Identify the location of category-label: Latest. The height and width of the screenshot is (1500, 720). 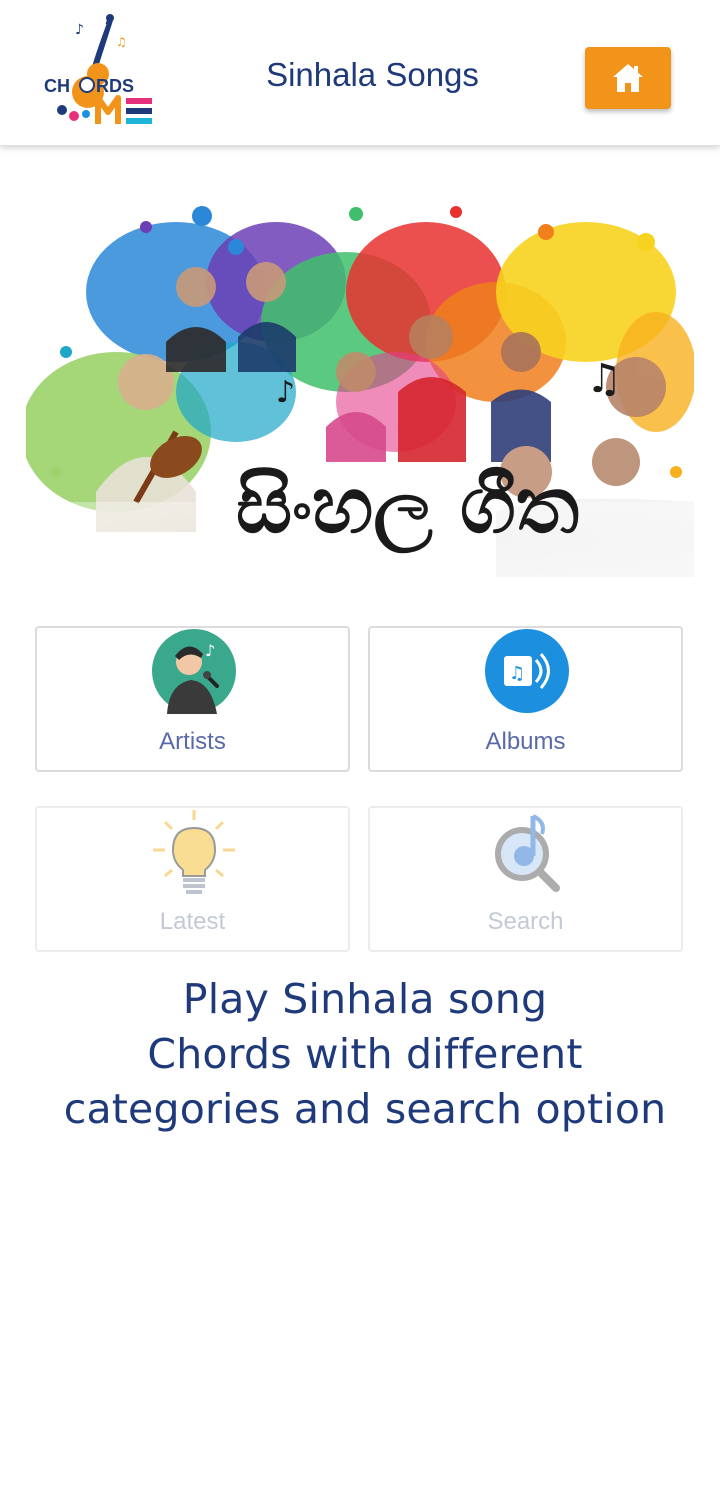
(192, 921).